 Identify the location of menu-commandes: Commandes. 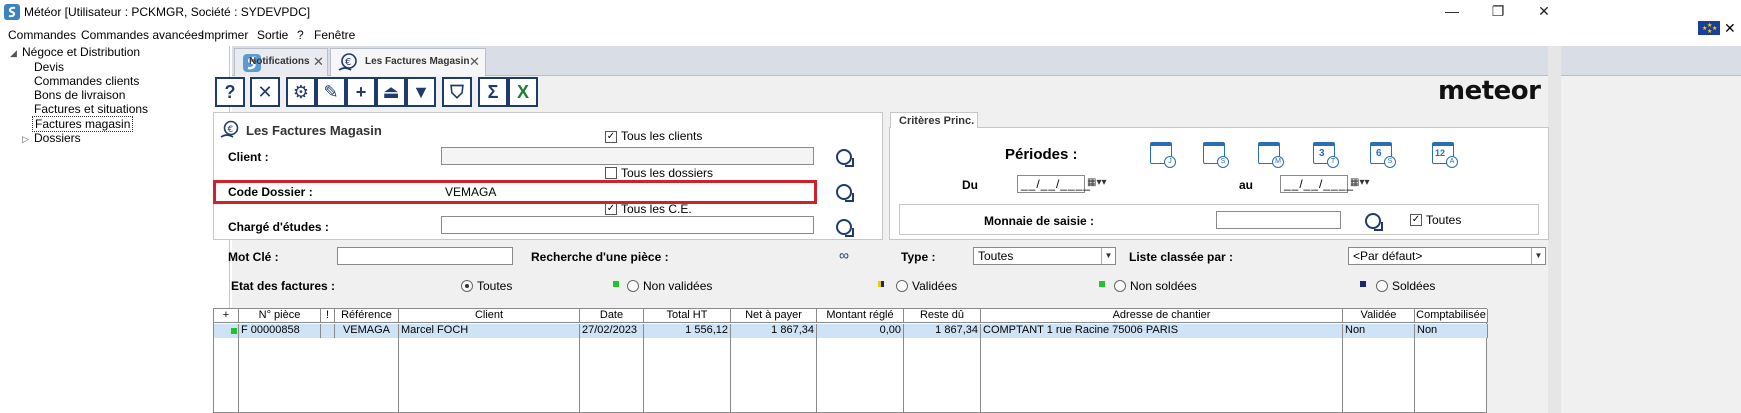
(42, 35).